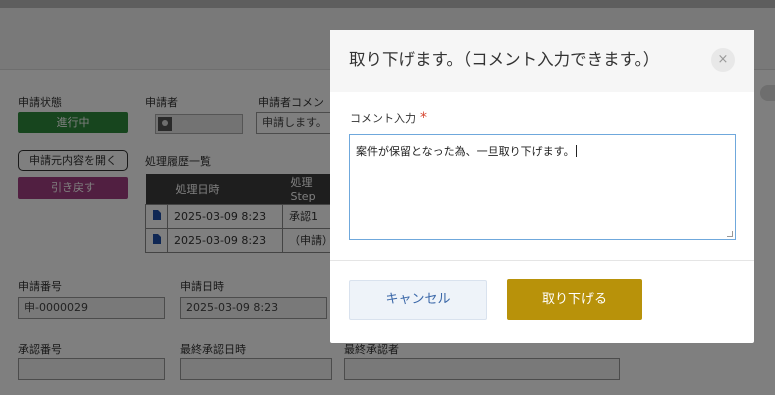 This screenshot has width=775, height=395. Describe the element at coordinates (504, 59) in the screenshot. I see `dialog-title: 取り下げます。（コメント入力できます。）` at that location.